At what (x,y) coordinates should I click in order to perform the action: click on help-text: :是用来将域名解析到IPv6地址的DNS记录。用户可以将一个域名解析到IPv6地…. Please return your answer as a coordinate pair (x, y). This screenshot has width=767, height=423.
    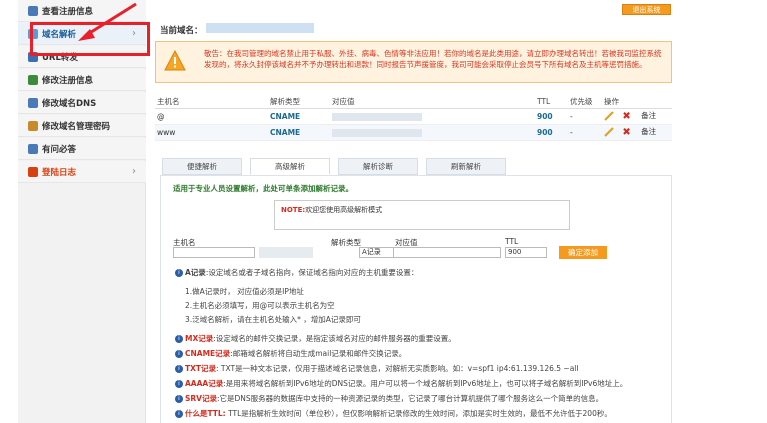
    Looking at the image, I should click on (425, 383).